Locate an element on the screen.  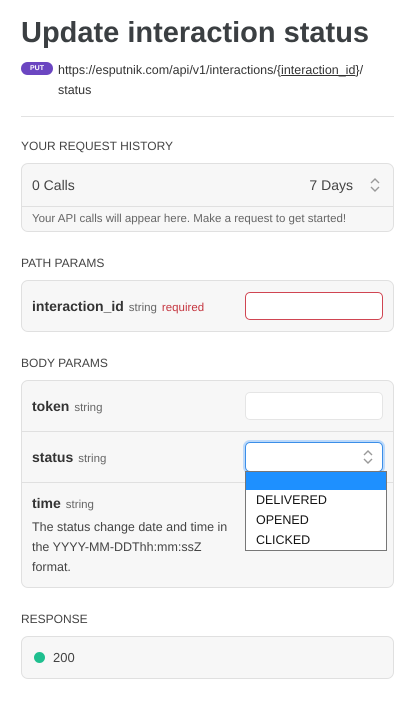
dropdown-option: CLICKED is located at coordinates (316, 540).